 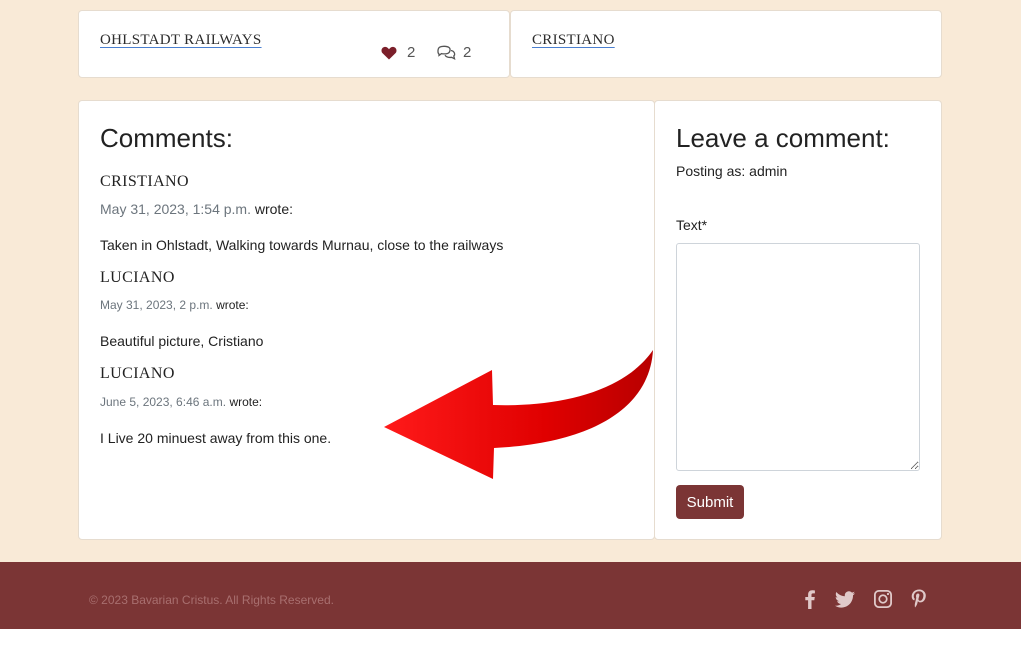 What do you see at coordinates (919, 599) in the screenshot?
I see `pinterest-icon` at bounding box center [919, 599].